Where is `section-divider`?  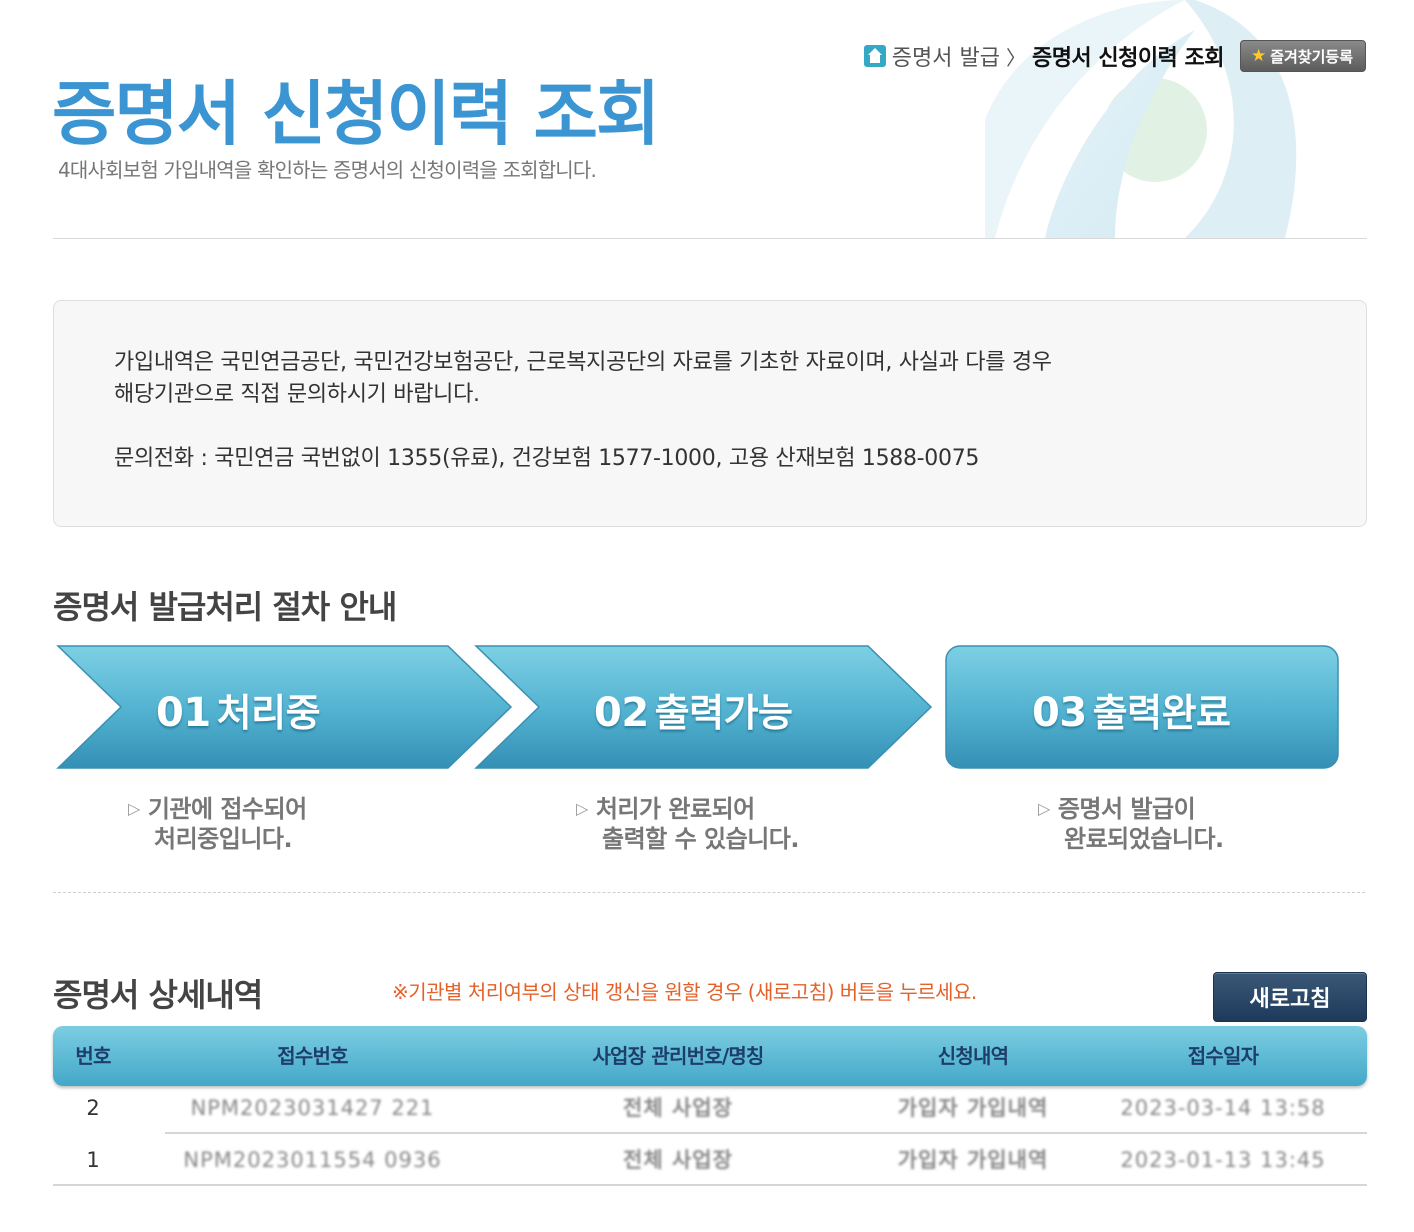 section-divider is located at coordinates (709, 892).